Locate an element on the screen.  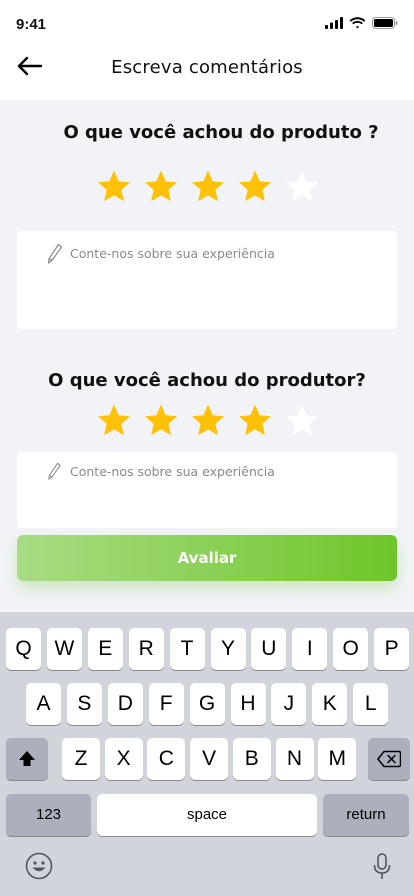
backspace-key is located at coordinates (389, 759).